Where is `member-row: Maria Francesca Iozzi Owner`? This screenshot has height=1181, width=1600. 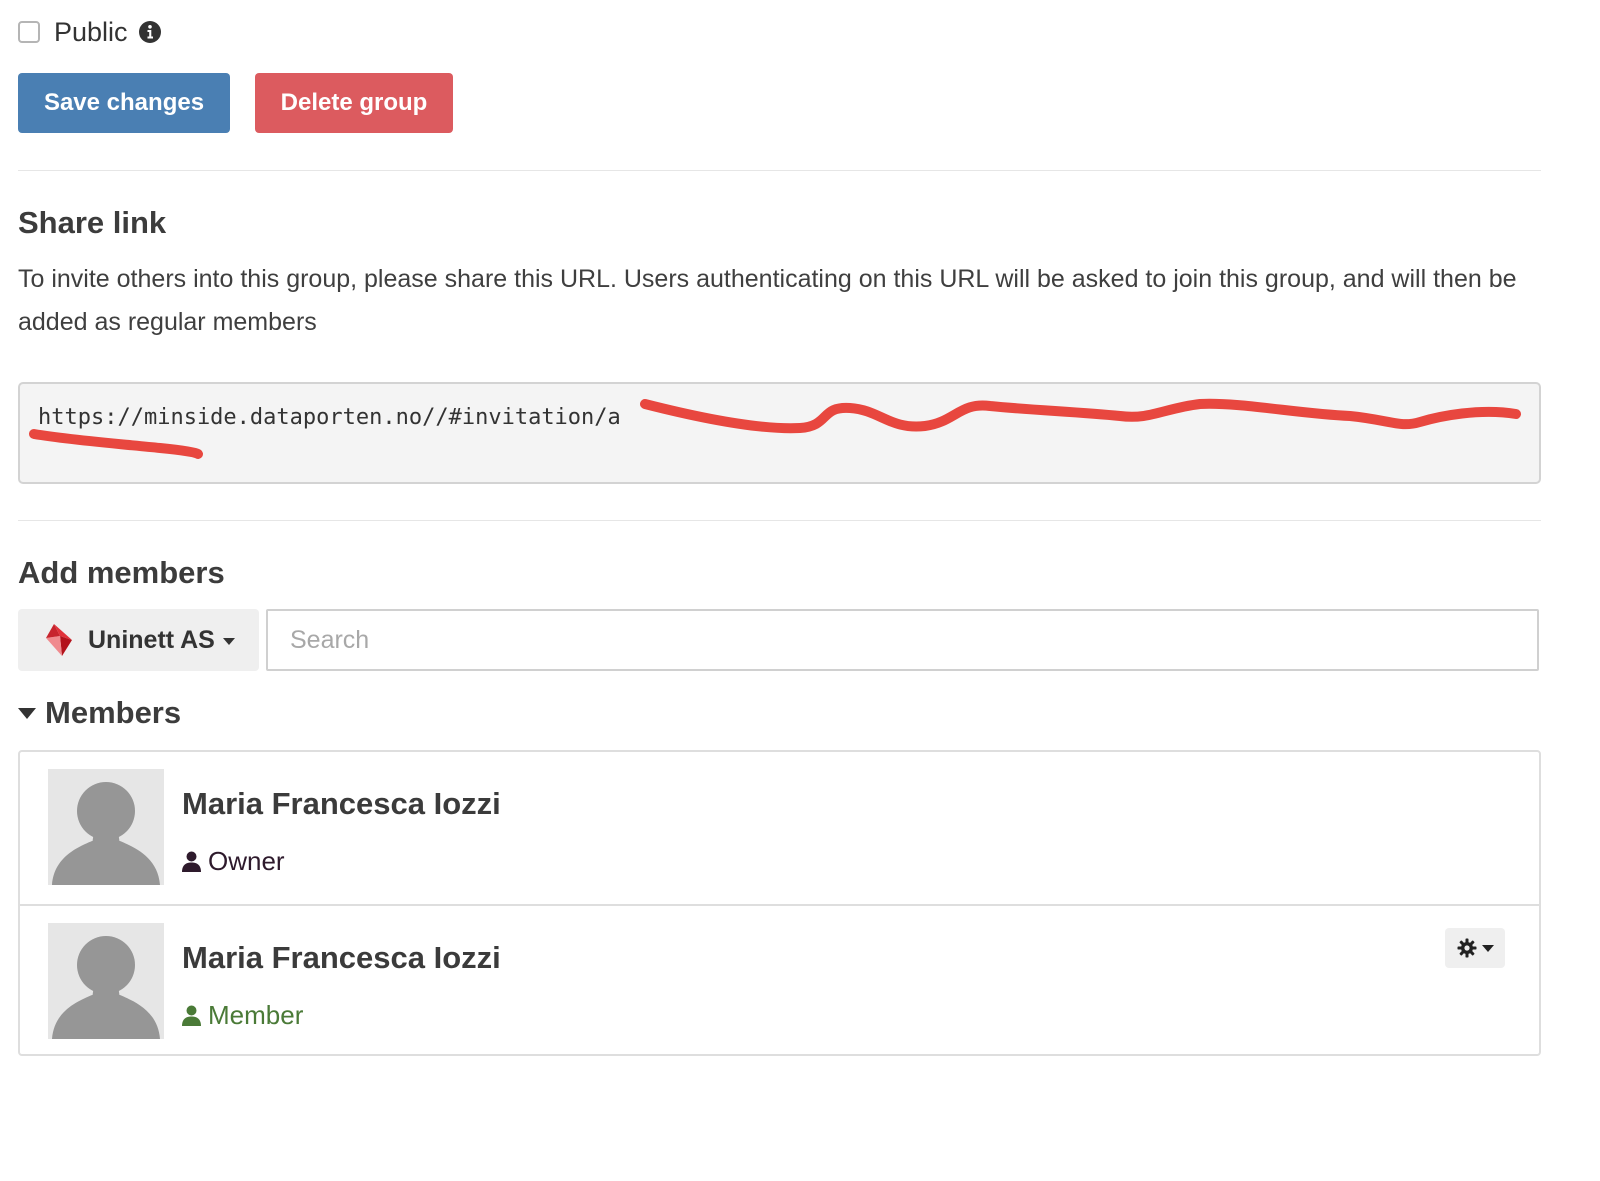
member-row: Maria Francesca Iozzi Owner is located at coordinates (779, 828).